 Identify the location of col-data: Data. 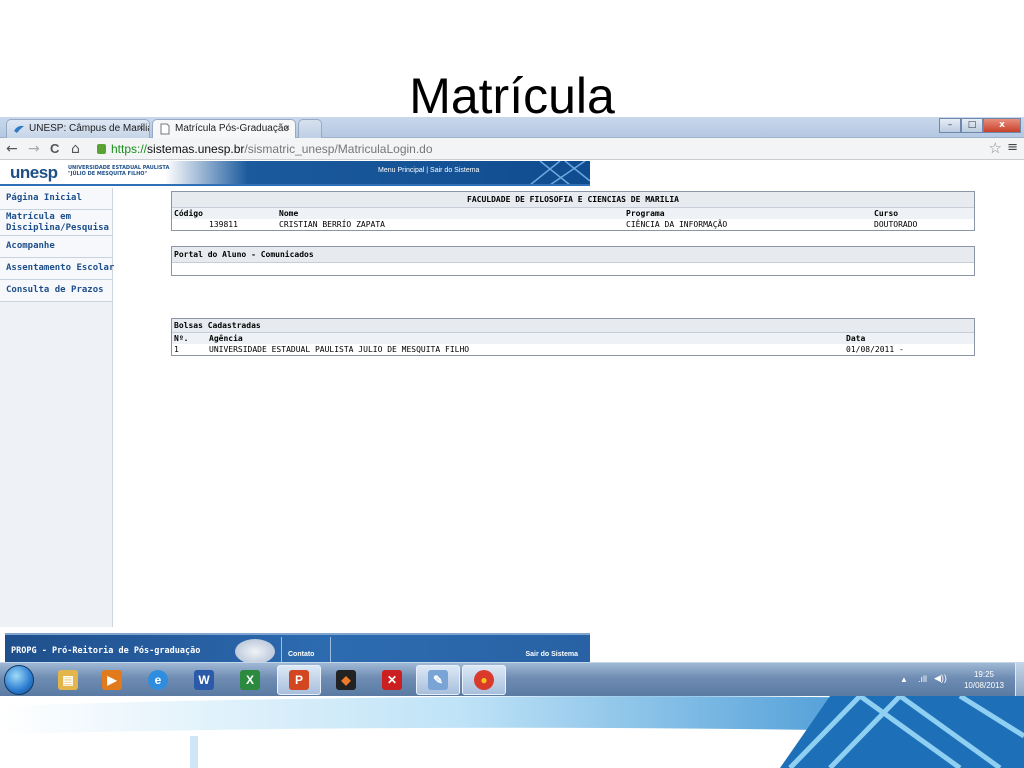
(856, 338).